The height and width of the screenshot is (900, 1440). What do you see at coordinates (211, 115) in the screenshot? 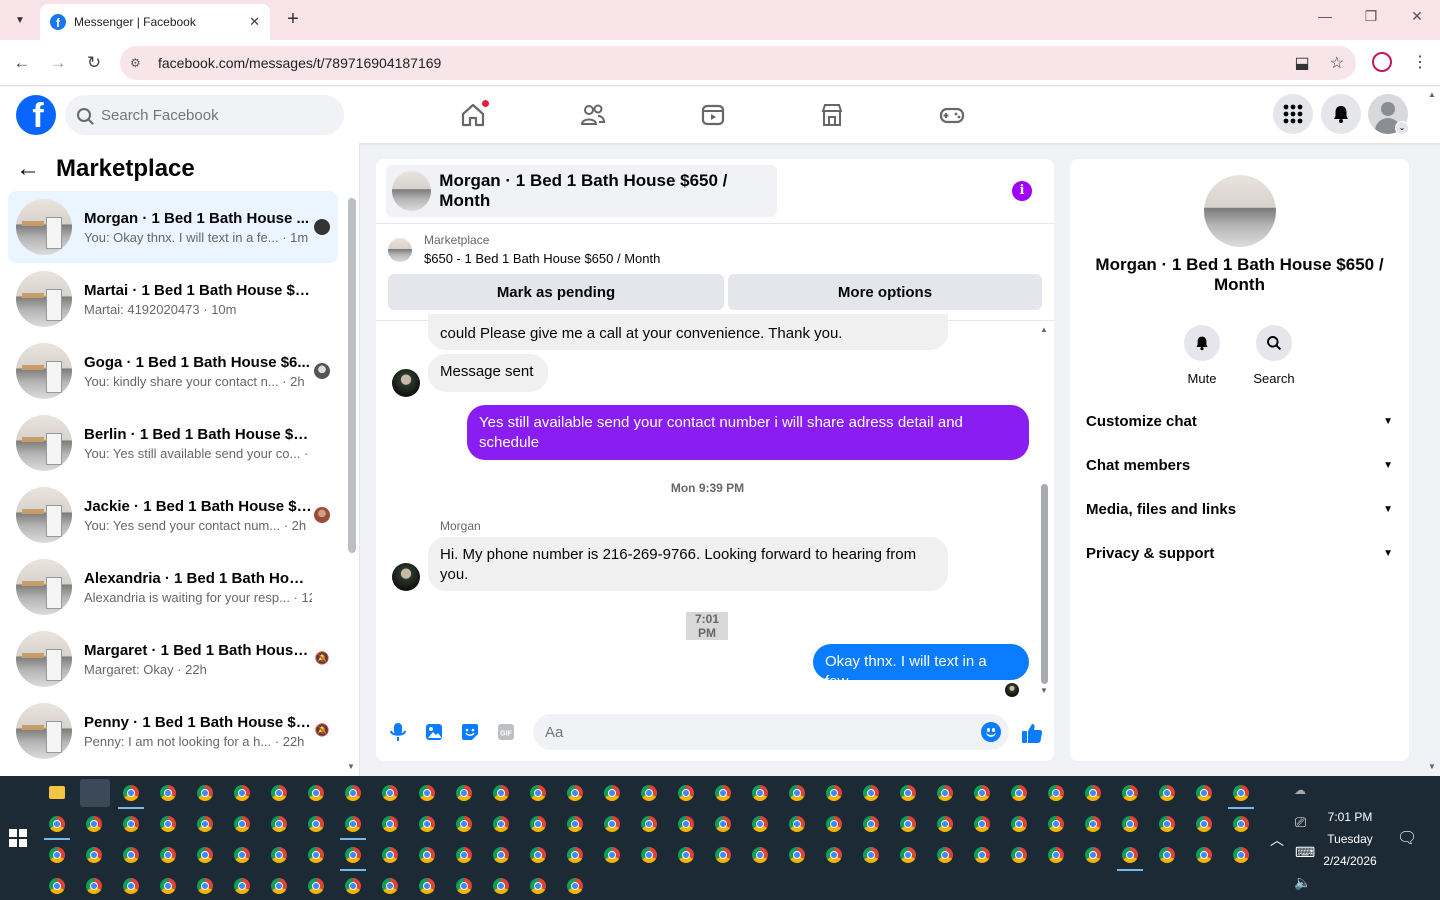
I see `search-input` at bounding box center [211, 115].